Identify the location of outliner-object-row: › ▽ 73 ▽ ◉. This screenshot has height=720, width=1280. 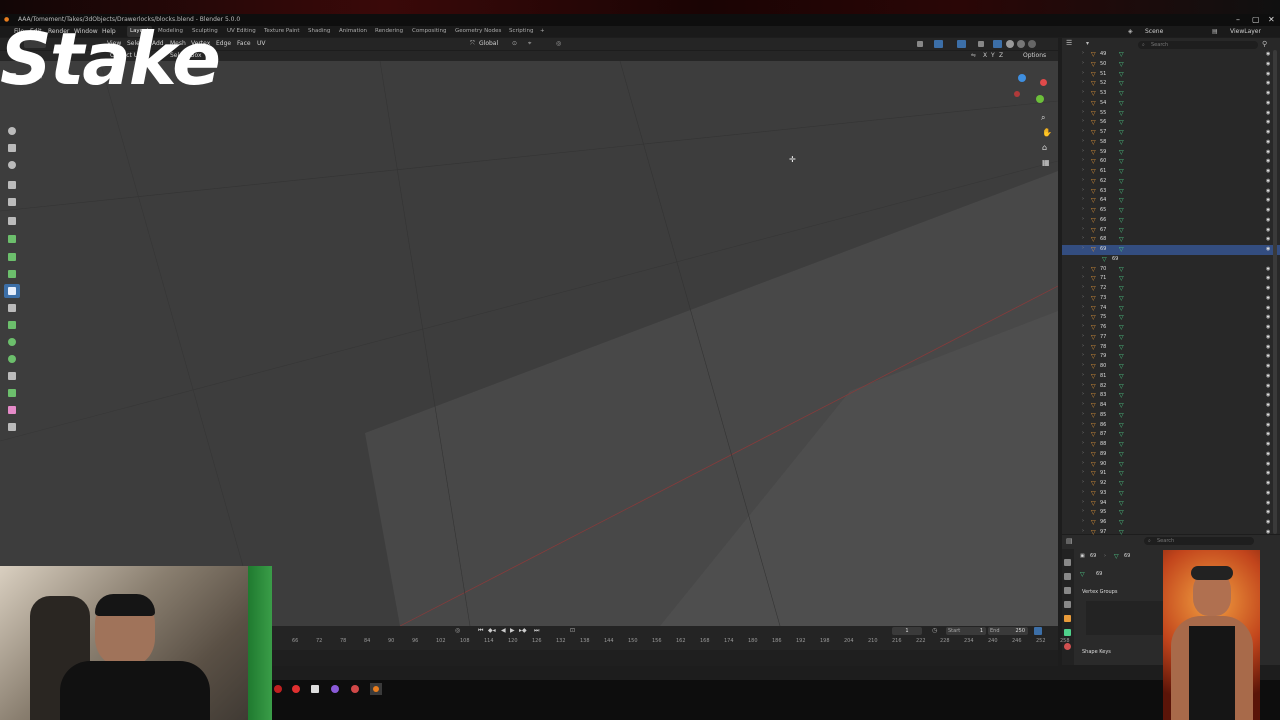
(1171, 299).